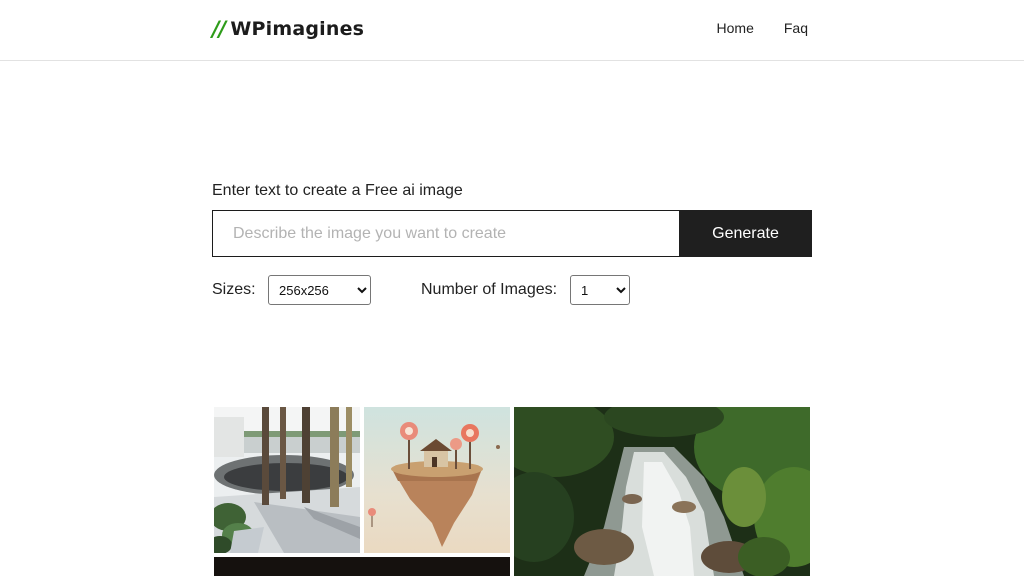  I want to click on floating-island-image, so click(437, 480).